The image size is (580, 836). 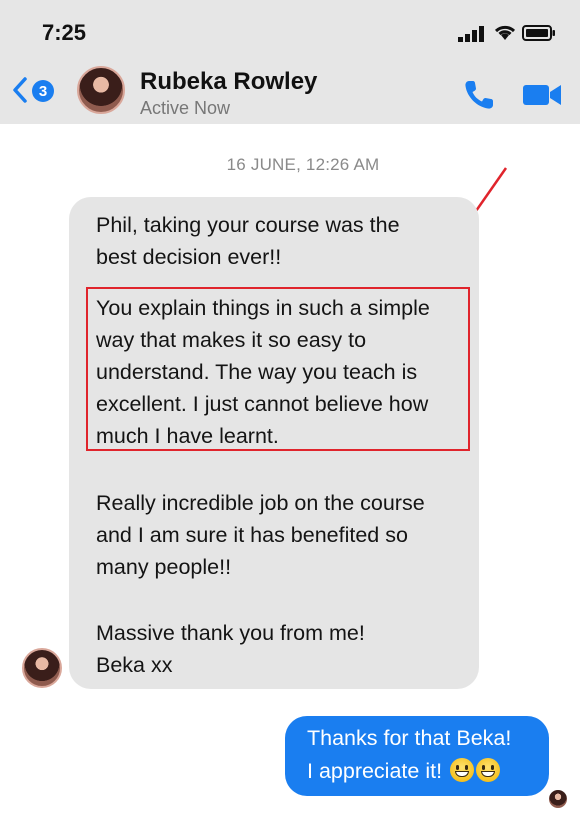 I want to click on read-receipt-avatar, so click(x=558, y=799).